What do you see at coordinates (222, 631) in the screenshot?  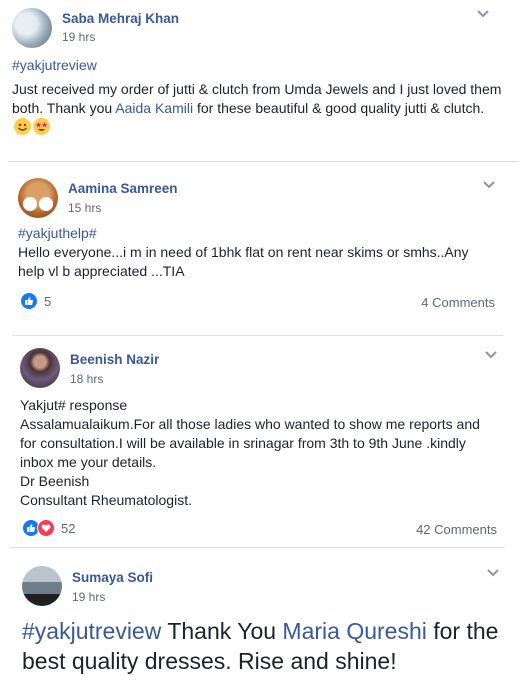 I see `post-text: Thank You` at bounding box center [222, 631].